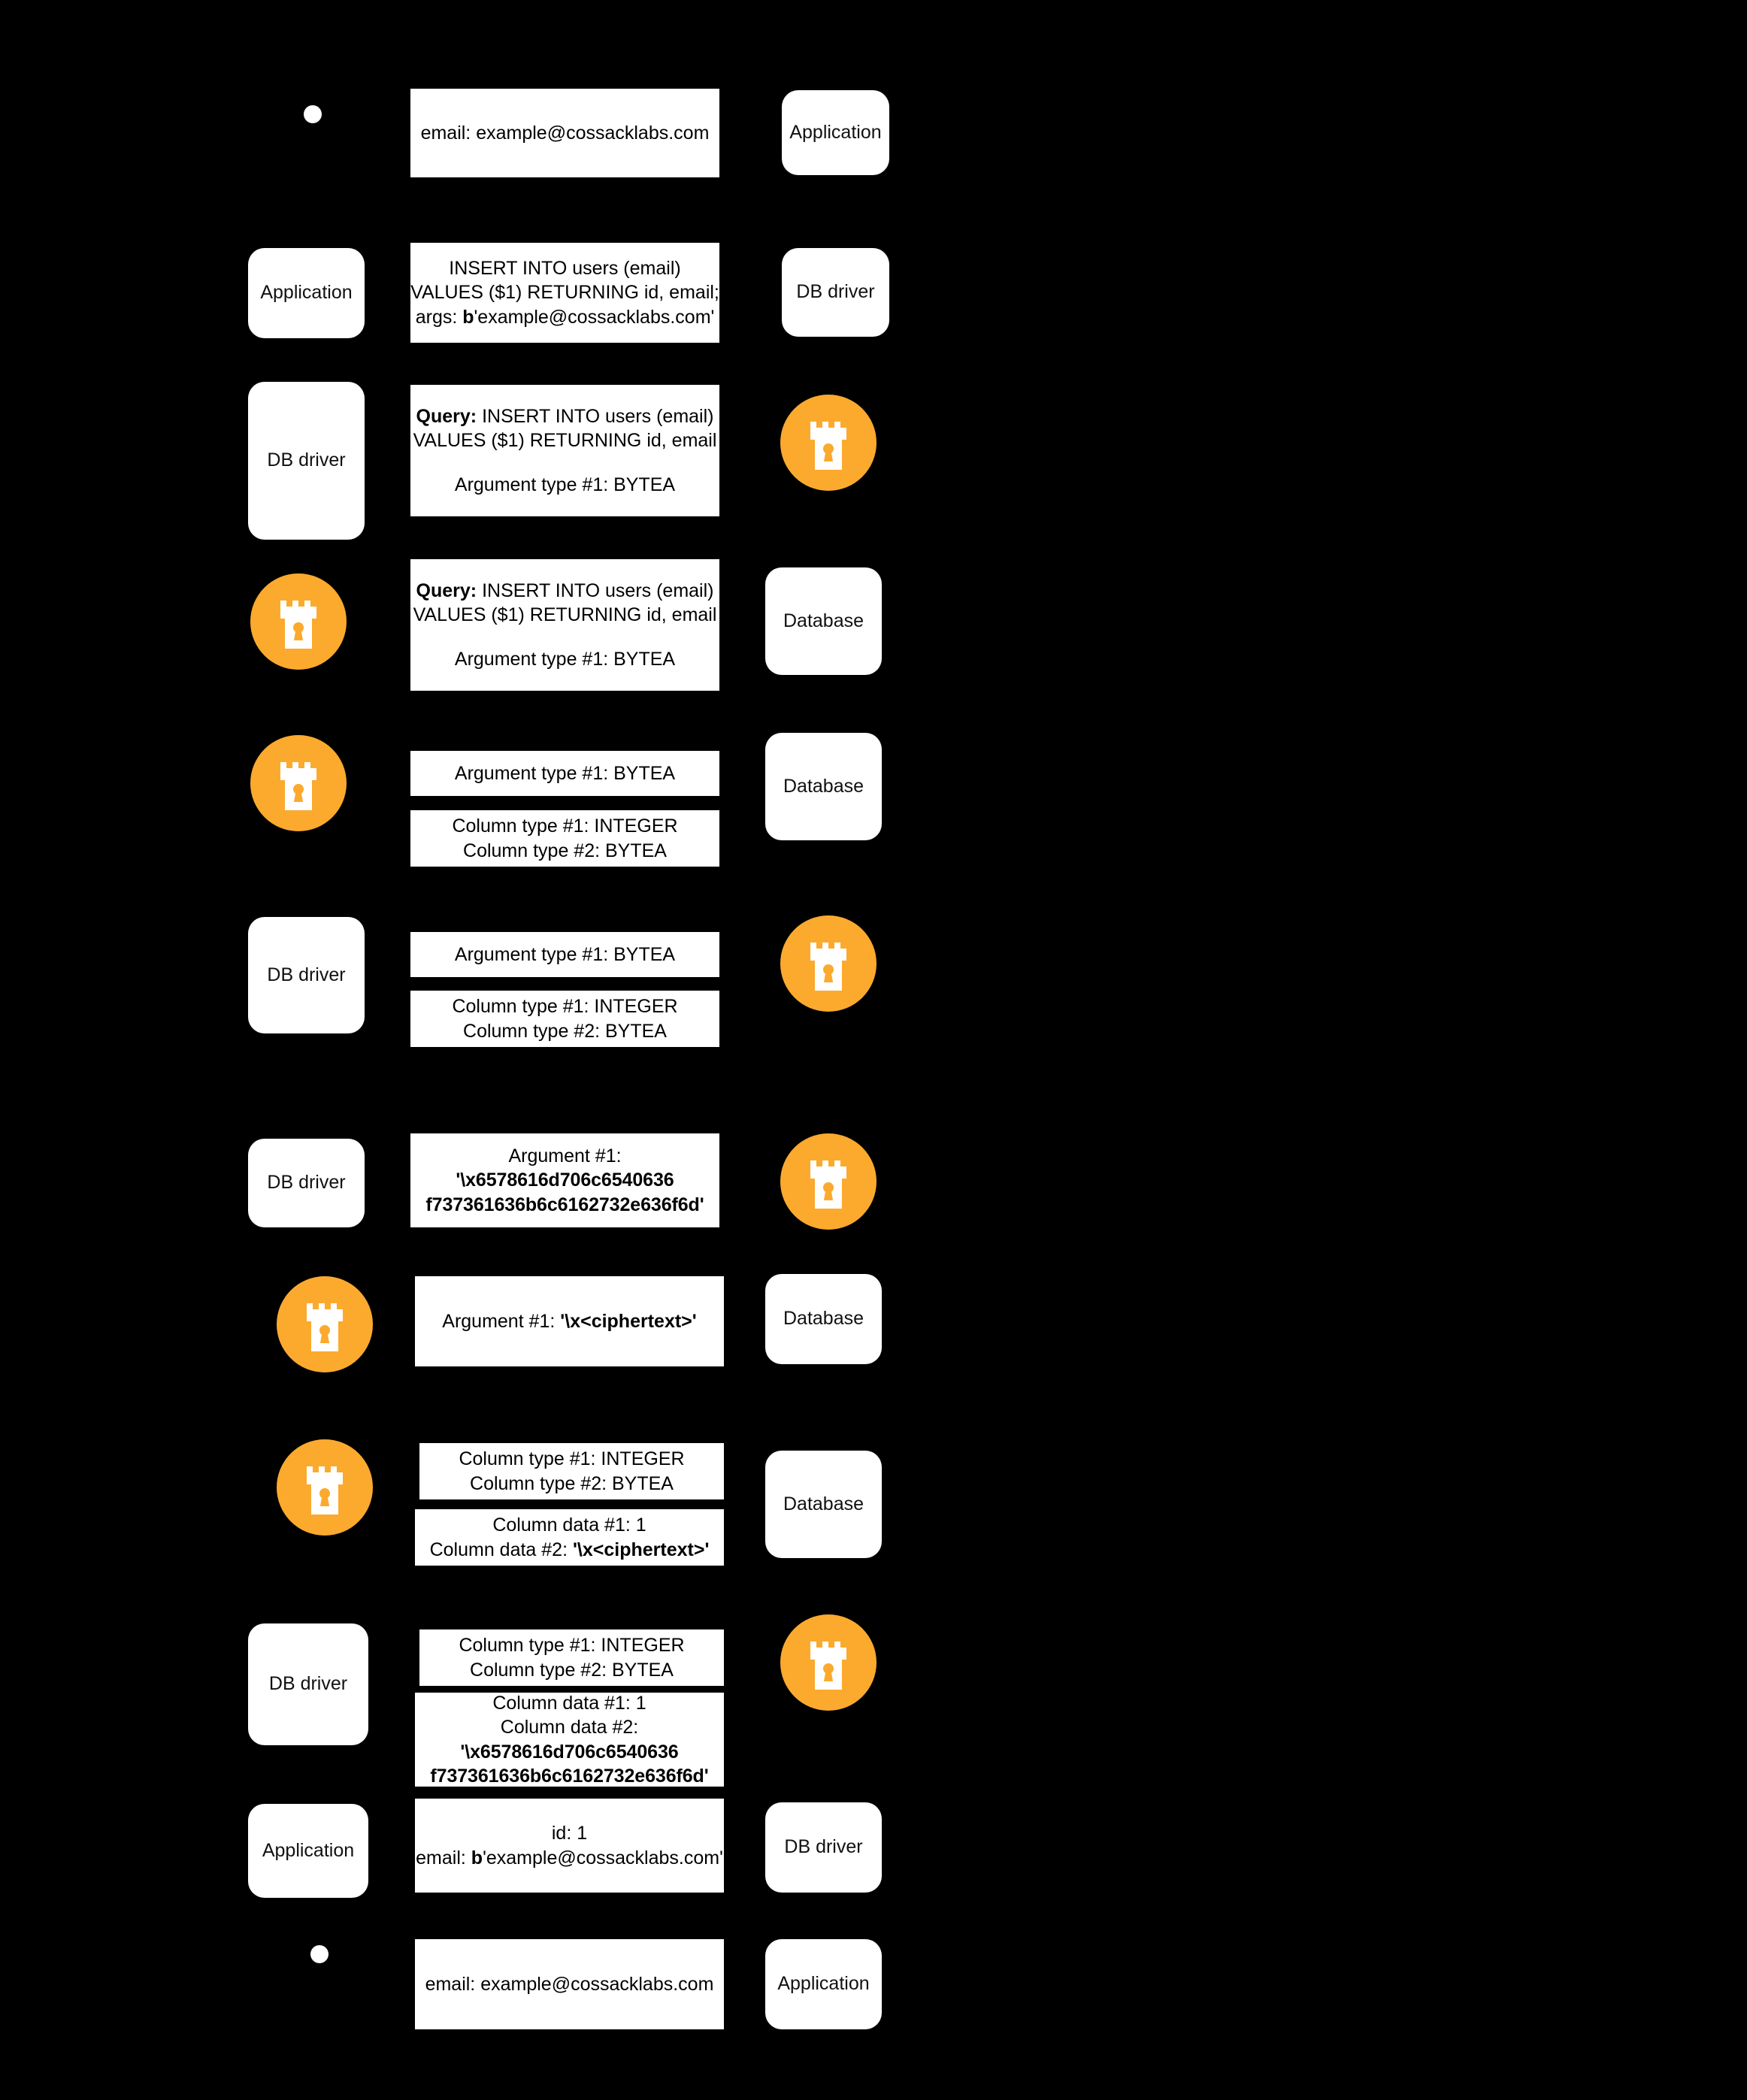  I want to click on message-line: INSERT INTO users (email), so click(565, 268).